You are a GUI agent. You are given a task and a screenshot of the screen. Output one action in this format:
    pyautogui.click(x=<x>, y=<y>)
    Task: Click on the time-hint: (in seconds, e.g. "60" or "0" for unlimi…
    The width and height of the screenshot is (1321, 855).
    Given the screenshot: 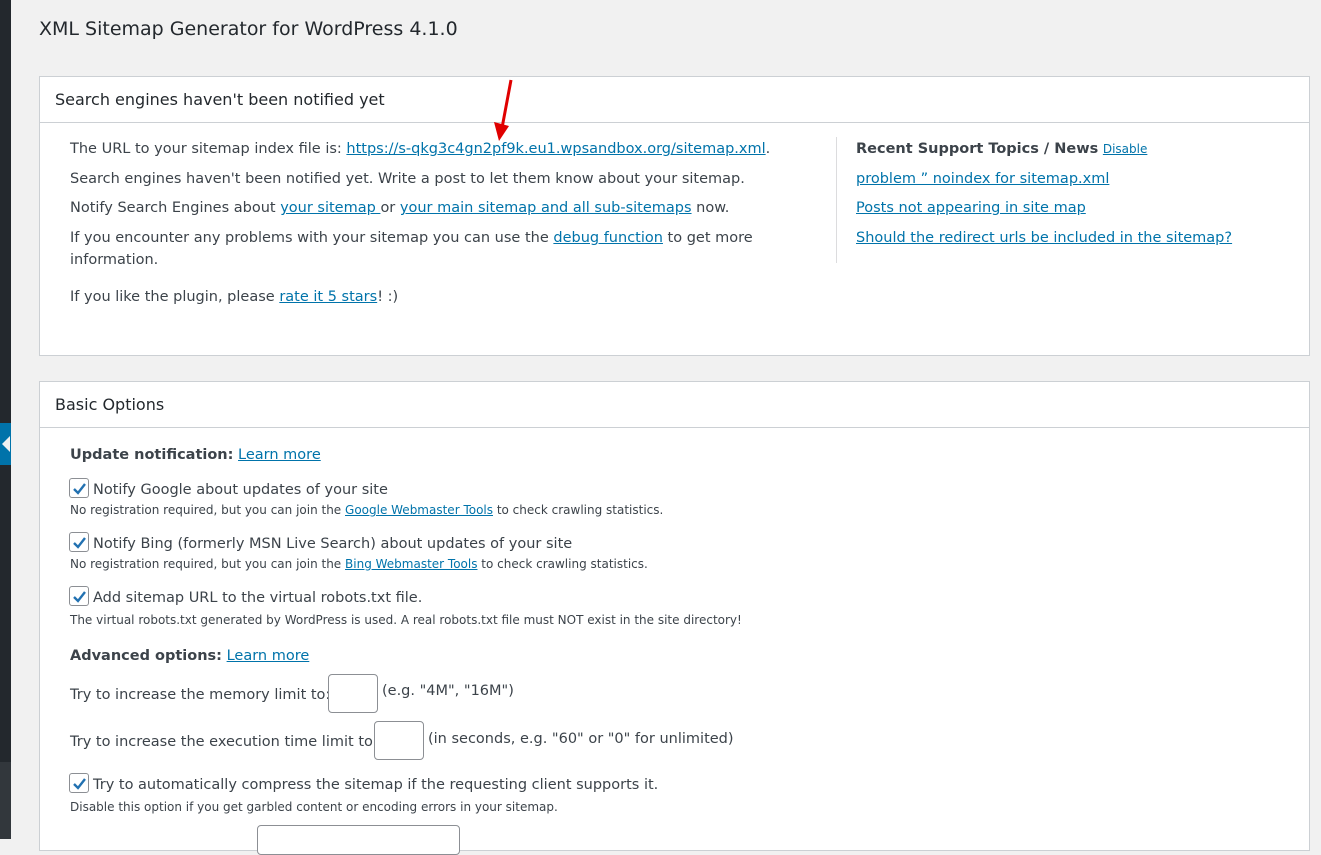 What is the action you would take?
    pyautogui.click(x=581, y=739)
    